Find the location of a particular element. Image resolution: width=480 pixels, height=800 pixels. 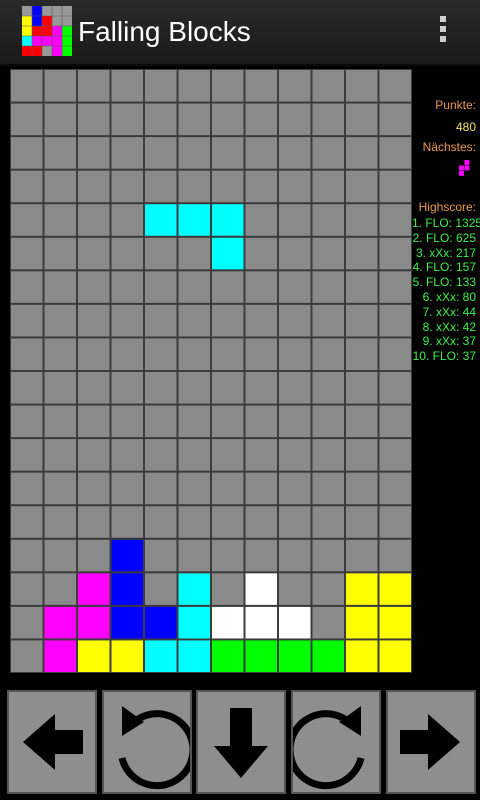

highscore-entry: 5. FLO: 133 is located at coordinates (444, 282).